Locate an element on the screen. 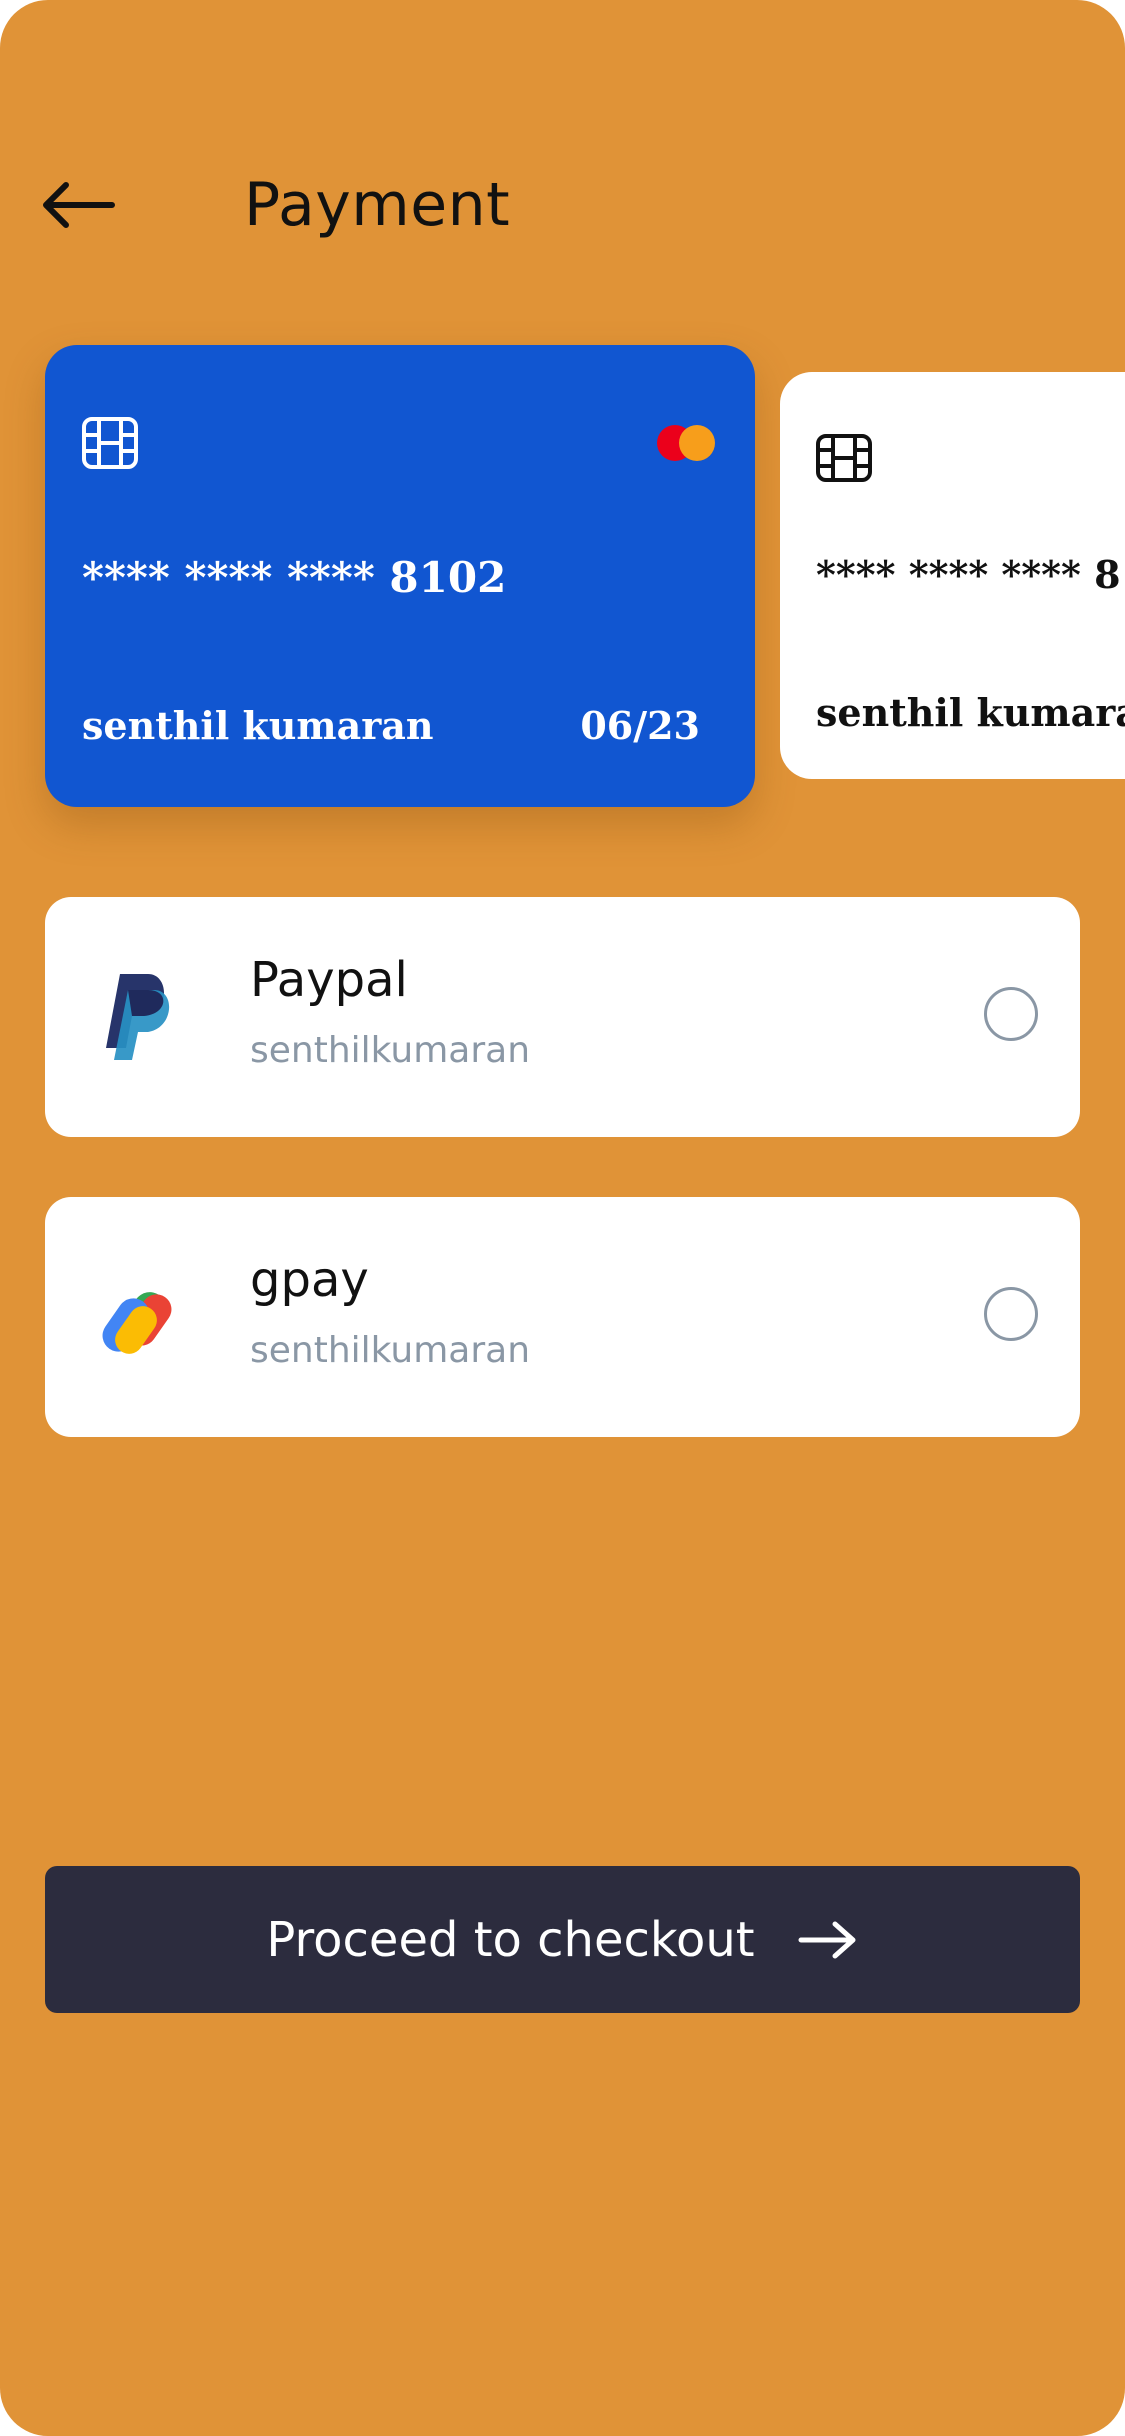  header-title-wrap: Payment is located at coordinates (336, 205).